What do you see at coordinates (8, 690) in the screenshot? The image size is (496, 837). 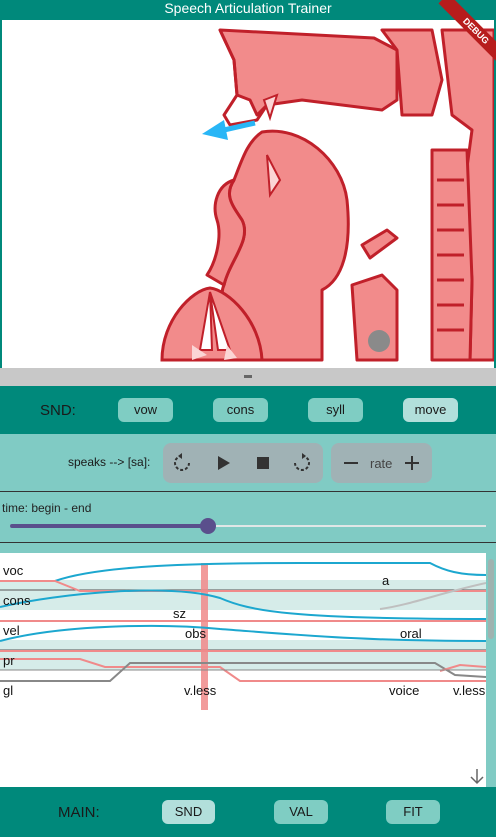 I see `tier-gl: gl` at bounding box center [8, 690].